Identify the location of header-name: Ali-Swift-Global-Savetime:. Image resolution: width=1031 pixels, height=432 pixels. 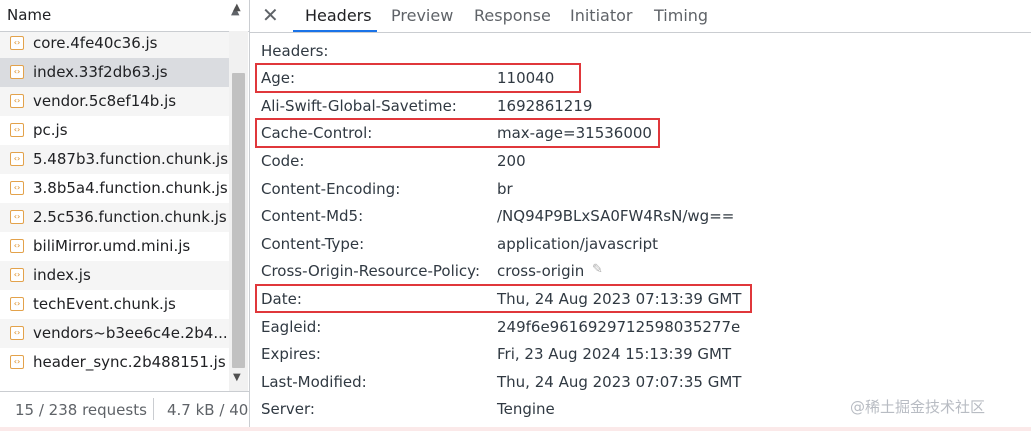
(359, 106).